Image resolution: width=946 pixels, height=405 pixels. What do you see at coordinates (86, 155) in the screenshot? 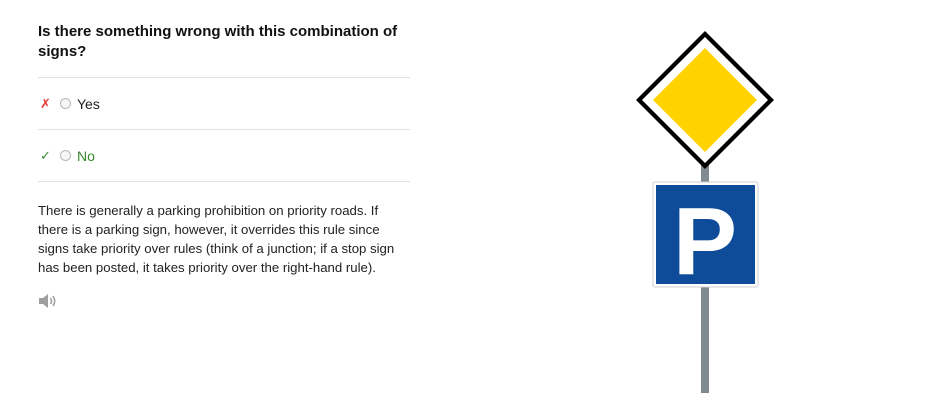
I see `answer-label-no: No` at bounding box center [86, 155].